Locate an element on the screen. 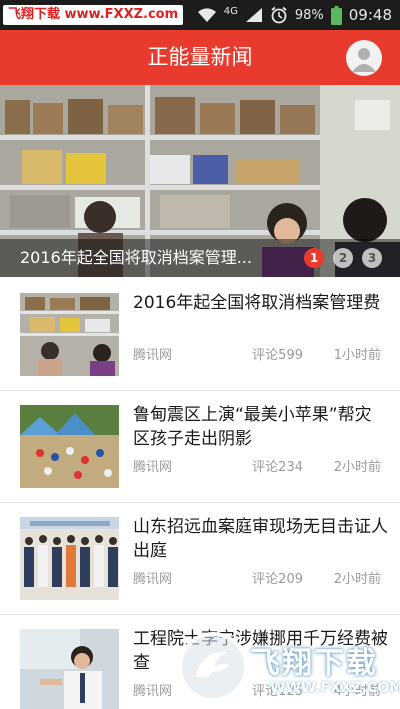 Image resolution: width=400 pixels, height=709 pixels. comment-count: 评论599 is located at coordinates (277, 355).